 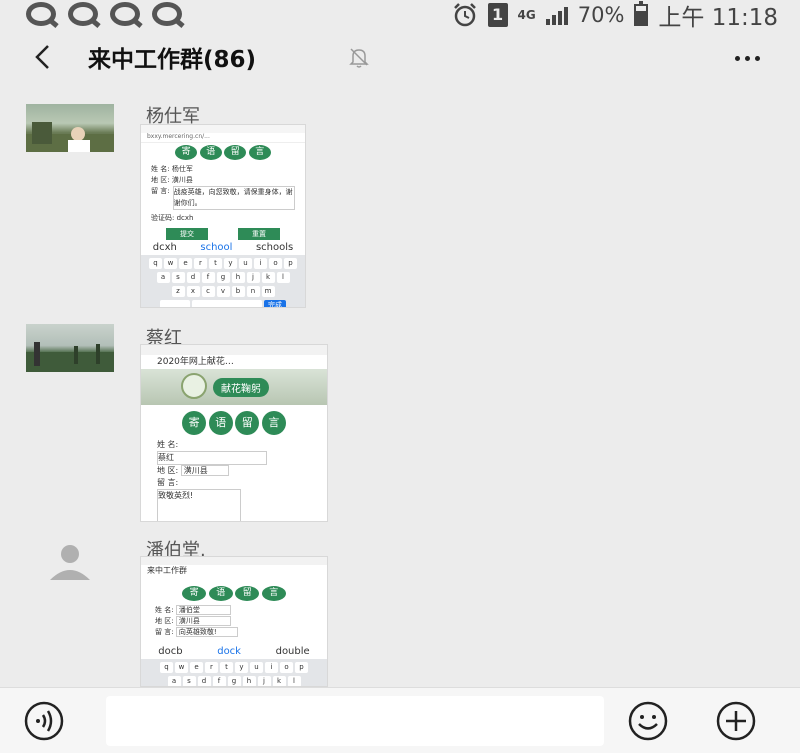 I want to click on thumb-field-value: dcxh, so click(x=185, y=218).